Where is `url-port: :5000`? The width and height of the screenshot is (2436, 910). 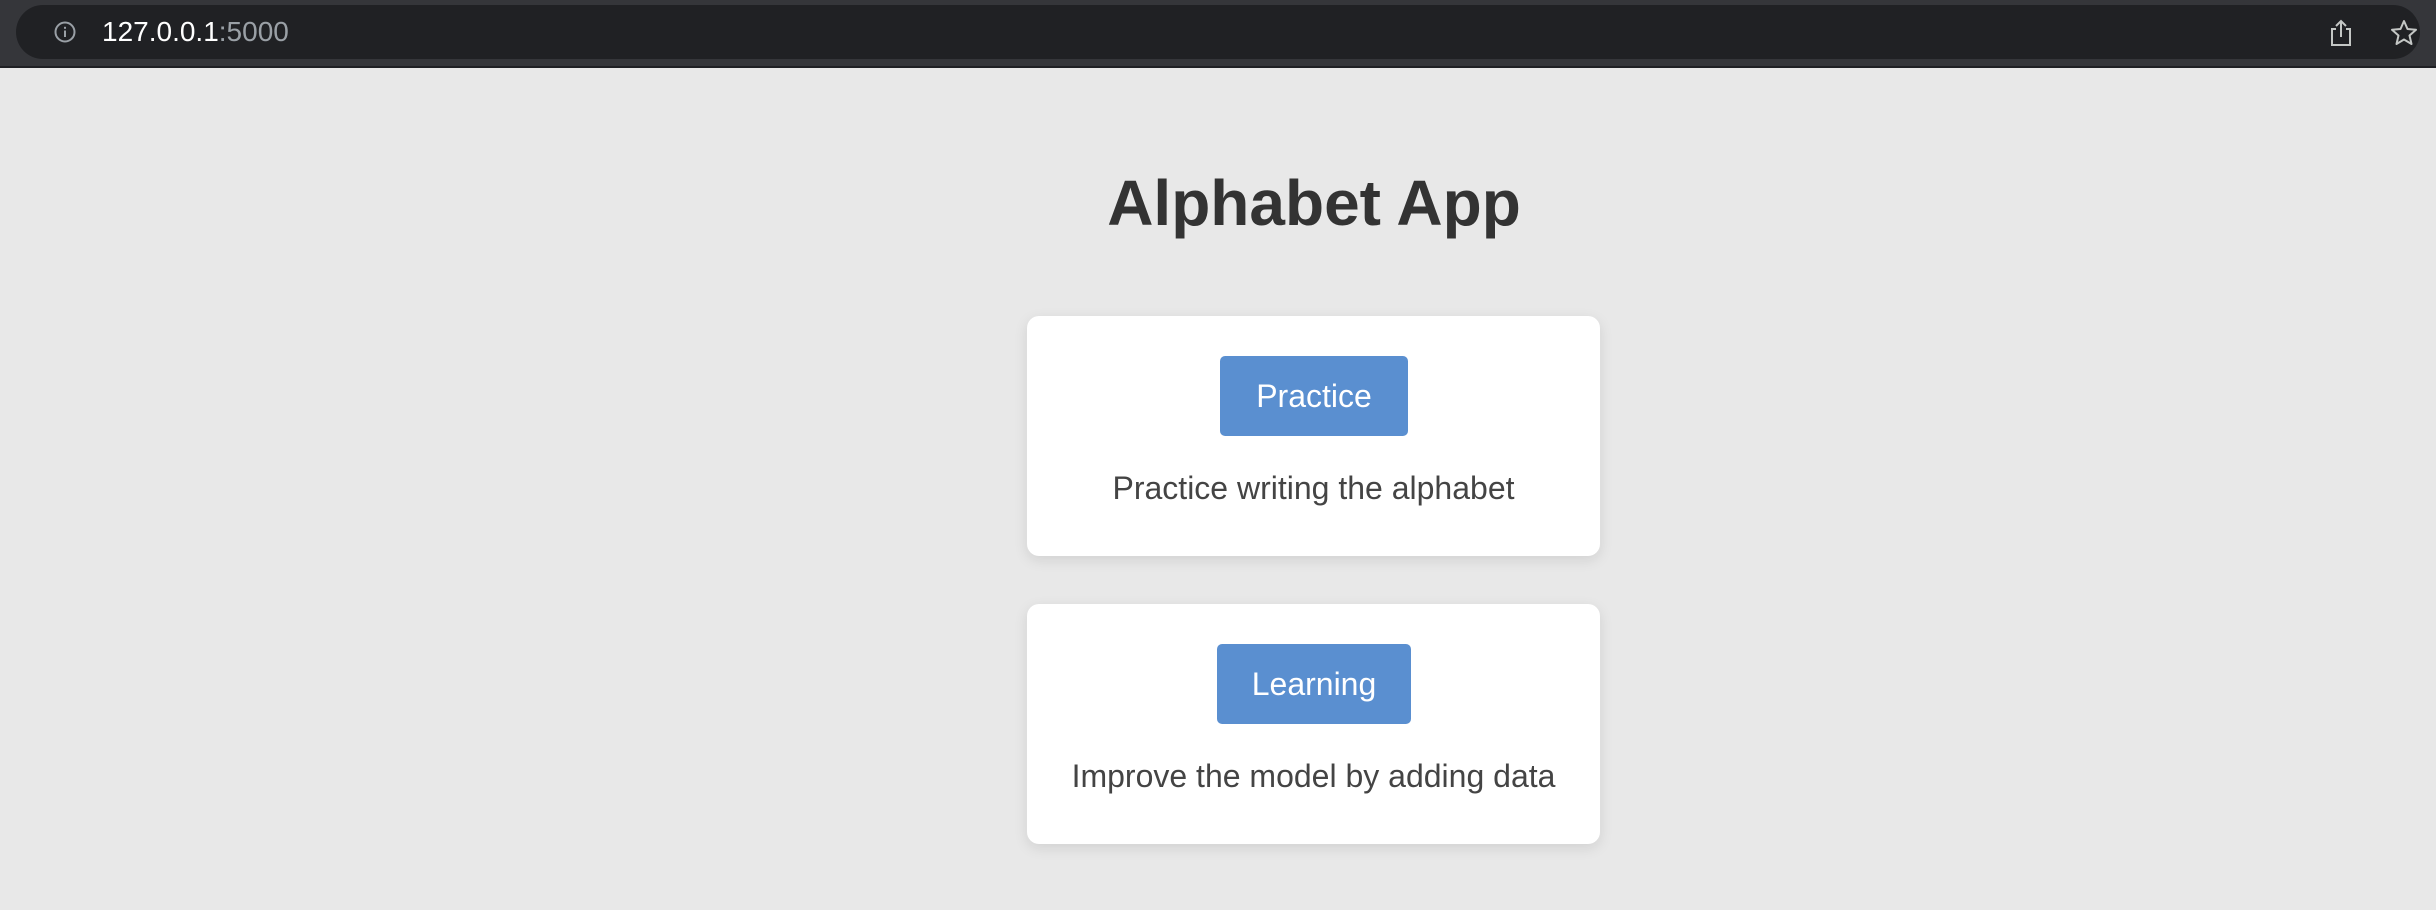 url-port: :5000 is located at coordinates (253, 31).